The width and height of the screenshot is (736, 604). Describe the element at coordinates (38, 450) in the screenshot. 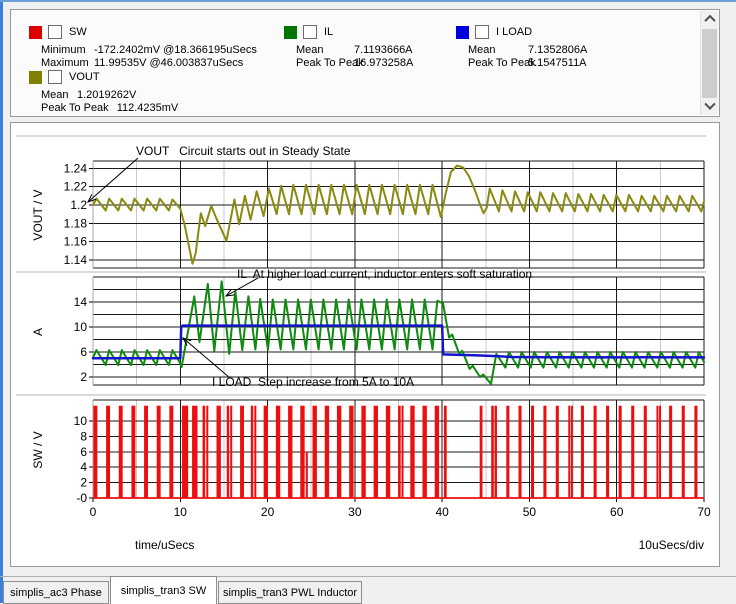

I see `plot3-y-axis-title: SW / V` at that location.